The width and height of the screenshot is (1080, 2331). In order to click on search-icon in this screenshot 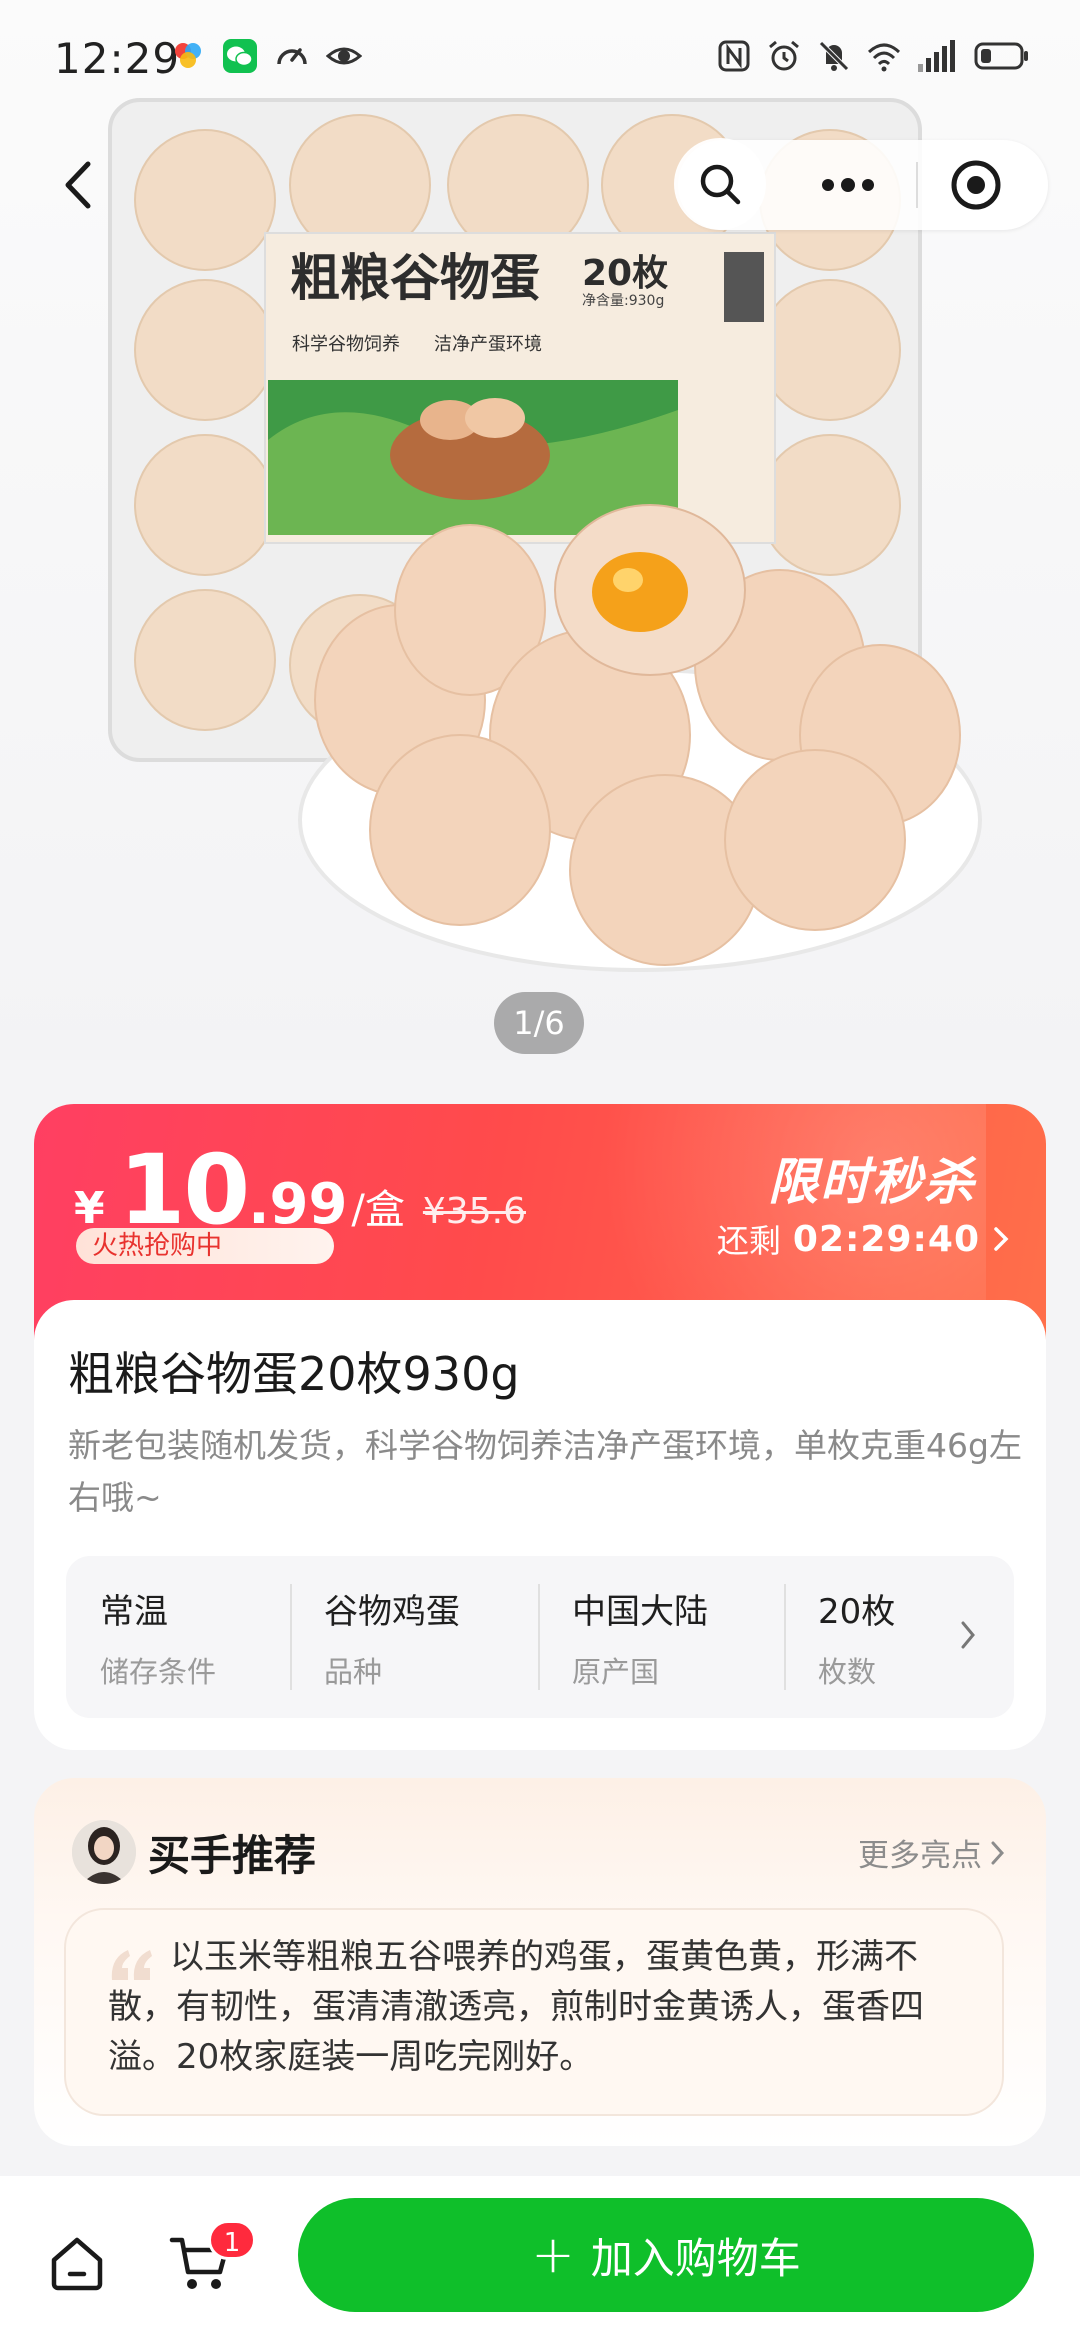, I will do `click(720, 184)`.